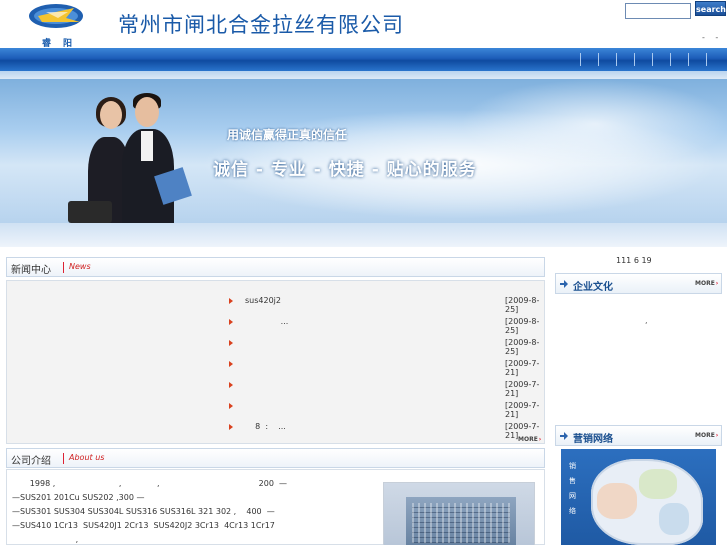  What do you see at coordinates (638, 497) in the screenshot?
I see `sales-network-map: 销售网络` at bounding box center [638, 497].